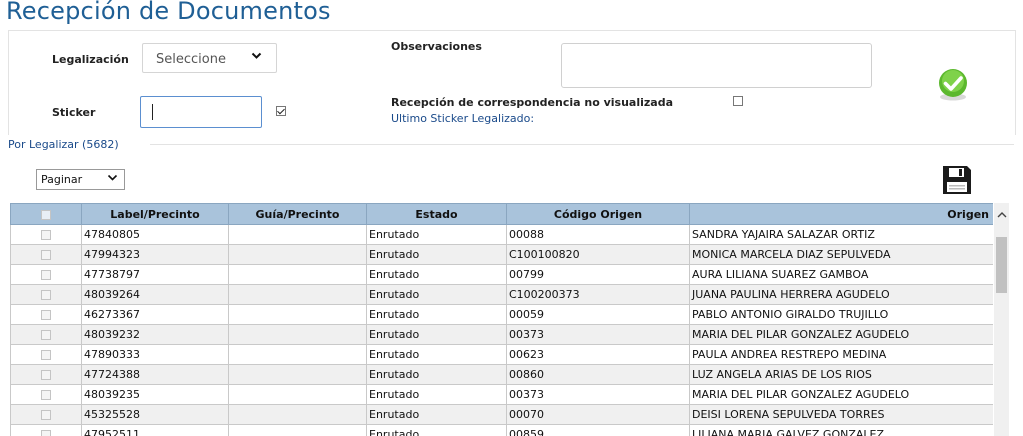  What do you see at coordinates (155, 274) in the screenshot?
I see `label-cell: 47738797` at bounding box center [155, 274].